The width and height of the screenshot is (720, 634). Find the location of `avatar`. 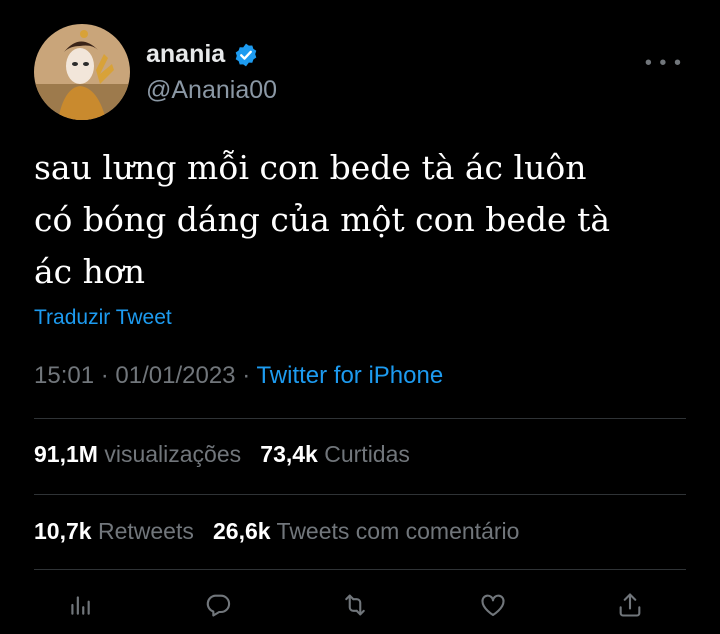

avatar is located at coordinates (82, 72).